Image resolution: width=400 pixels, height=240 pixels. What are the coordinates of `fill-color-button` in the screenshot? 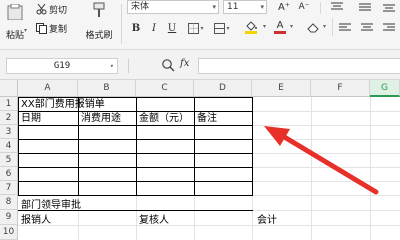 It's located at (251, 27).